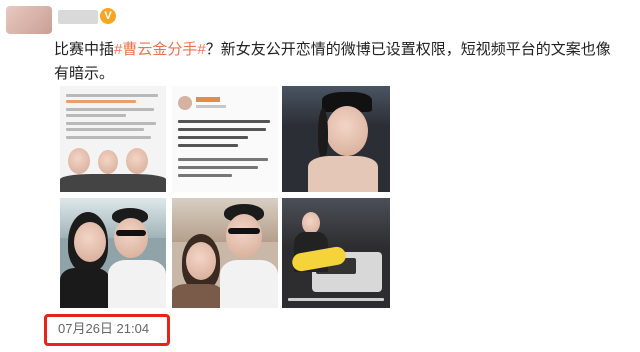 This screenshot has width=640, height=352. Describe the element at coordinates (113, 183) in the screenshot. I see `photo-strip` at that location.